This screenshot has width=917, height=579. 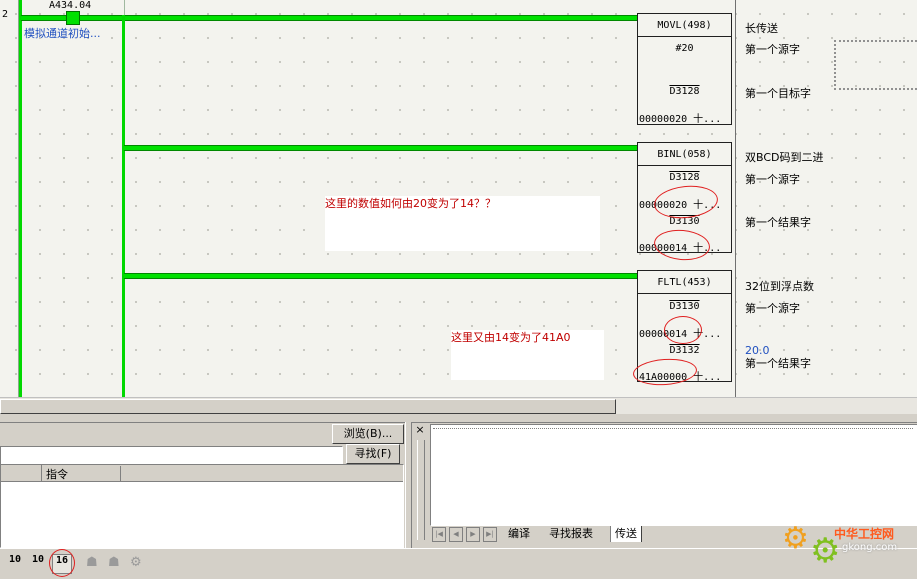 I want to click on rung-binl-line, so click(x=381, y=148).